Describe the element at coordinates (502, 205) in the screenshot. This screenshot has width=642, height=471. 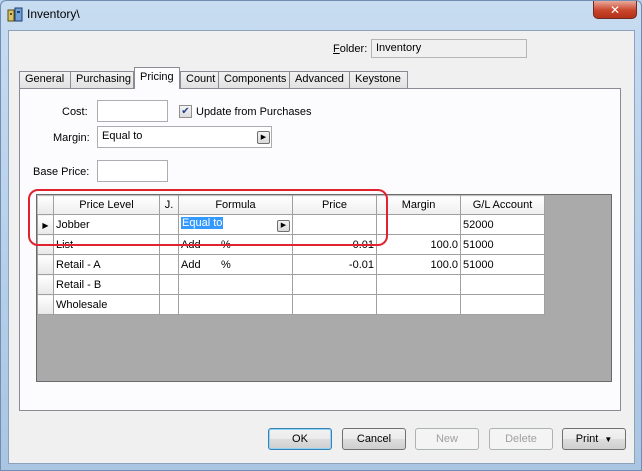
I see `column-header-gl-account: G/L Account` at that location.